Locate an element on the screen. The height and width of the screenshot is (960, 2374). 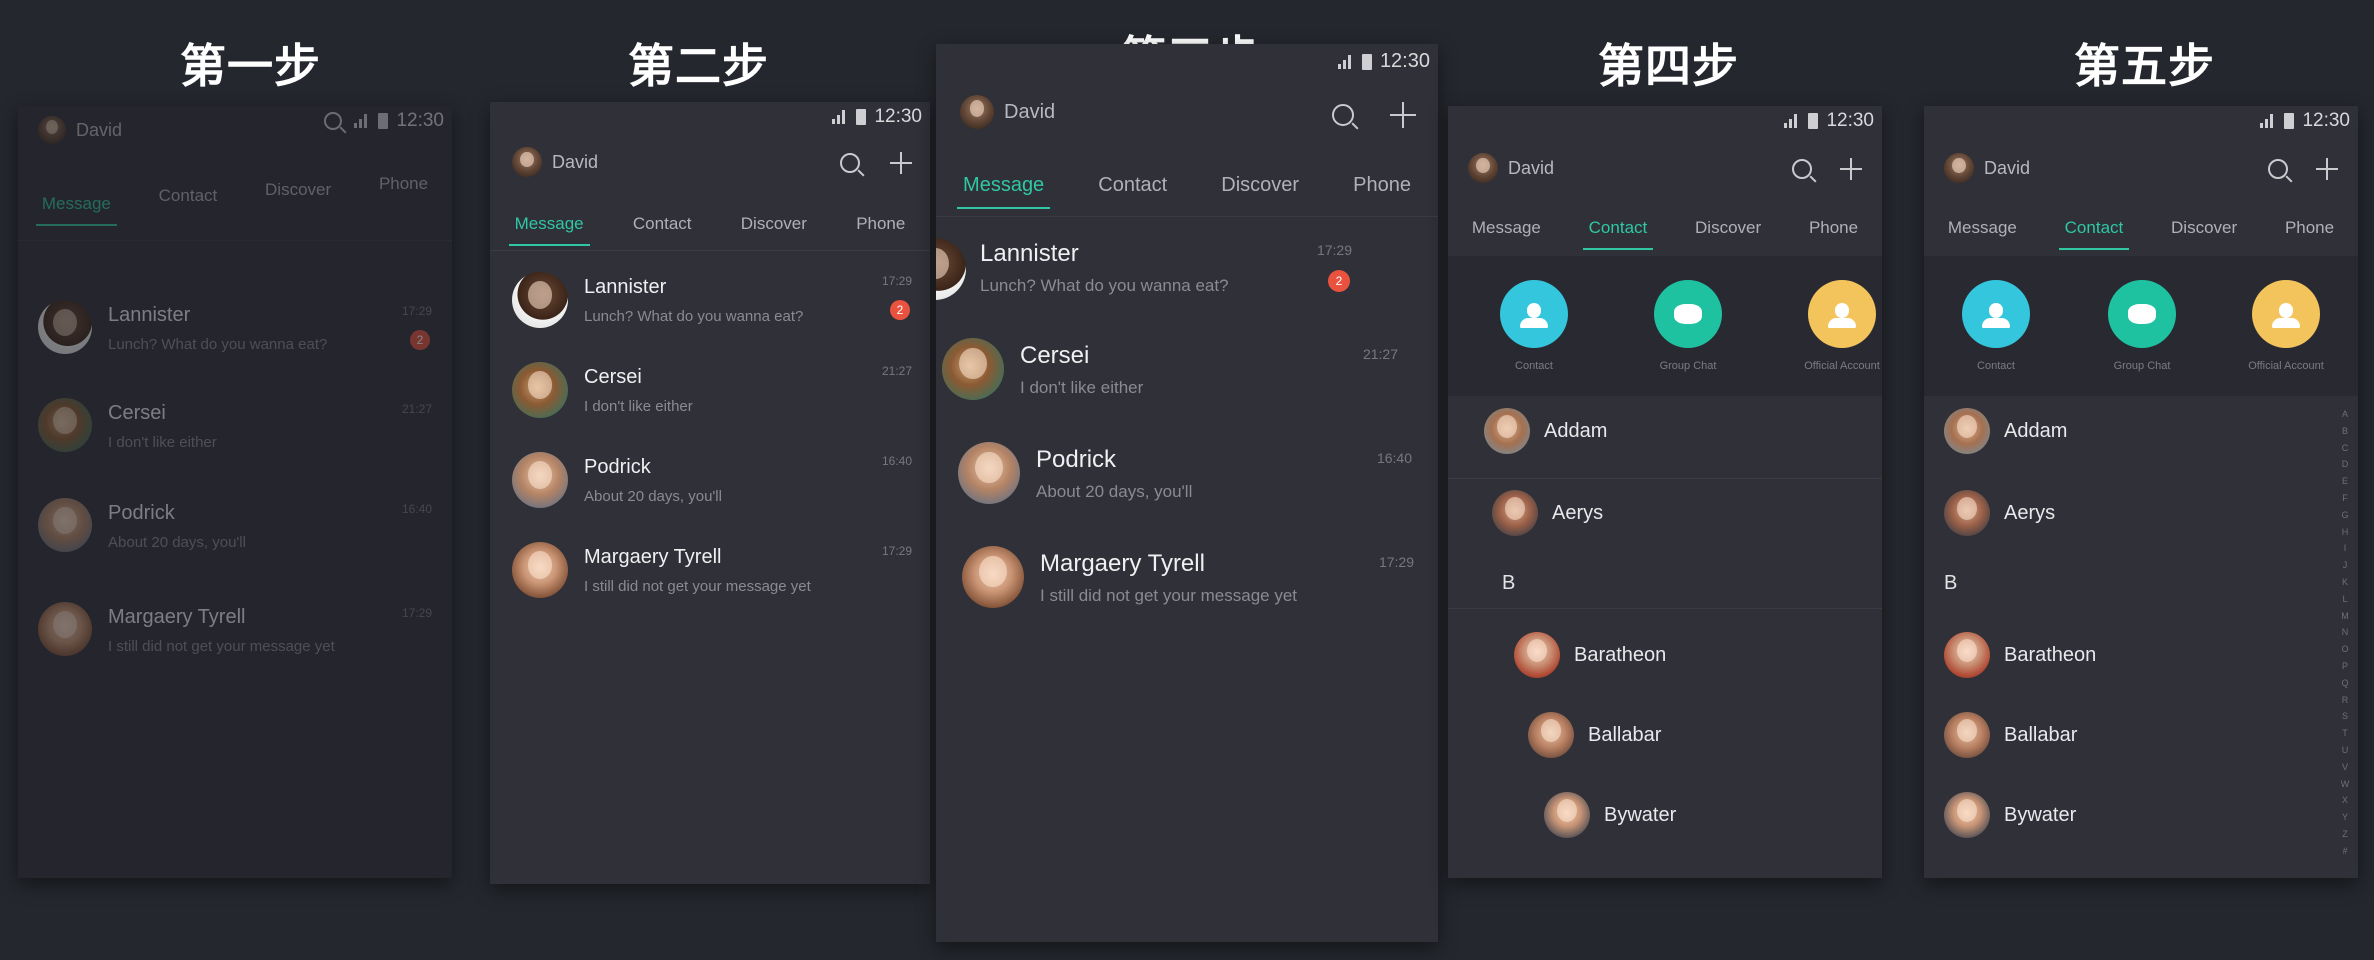
alphabet-letter: R is located at coordinates (2345, 700).